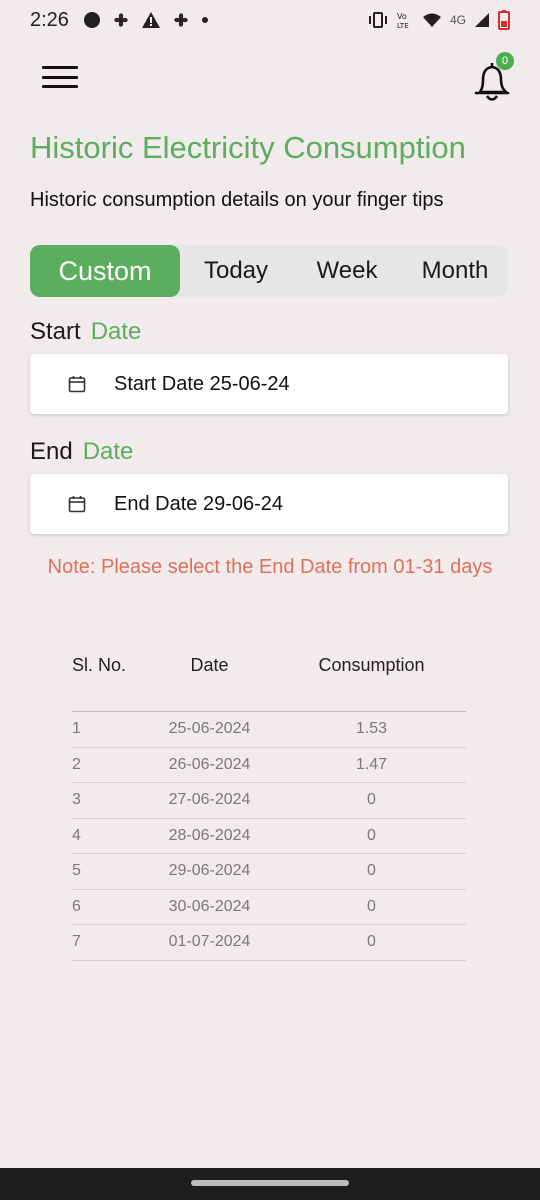 Image resolution: width=540 pixels, height=1200 pixels. Describe the element at coordinates (371, 764) in the screenshot. I see `cell-consumption: 1.47` at that location.